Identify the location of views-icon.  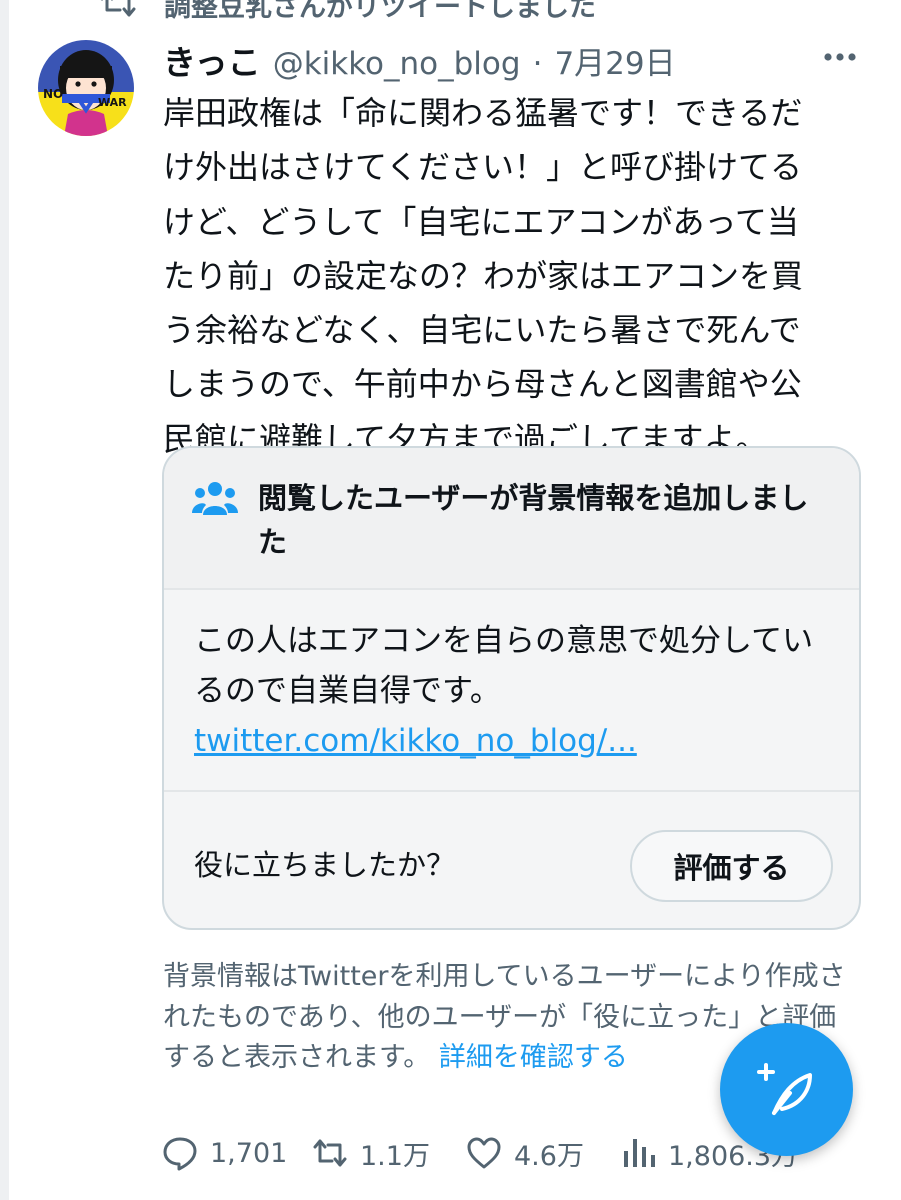
(639, 1153).